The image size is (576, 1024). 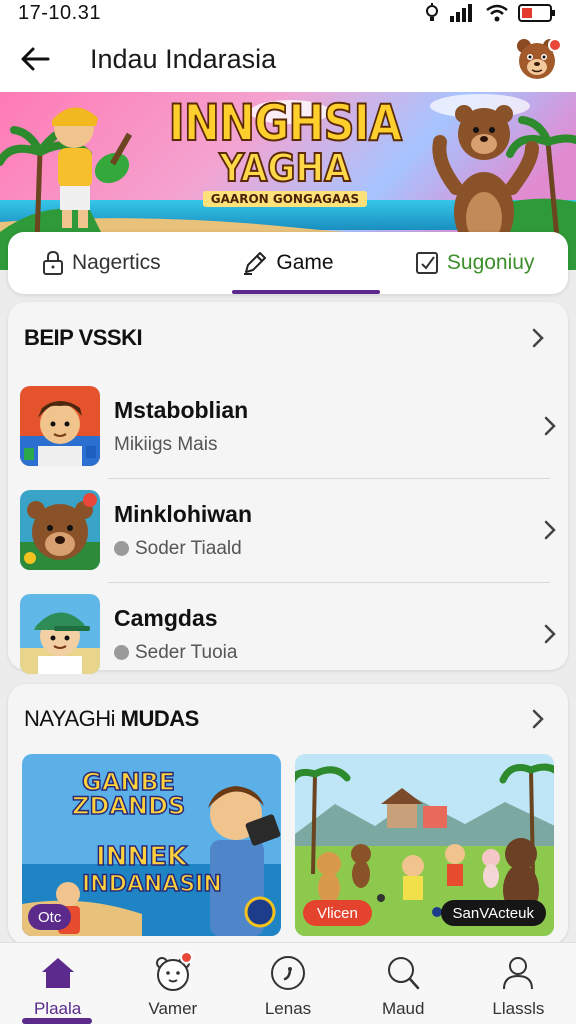 What do you see at coordinates (426, 263) in the screenshot?
I see `checkbox-icon` at bounding box center [426, 263].